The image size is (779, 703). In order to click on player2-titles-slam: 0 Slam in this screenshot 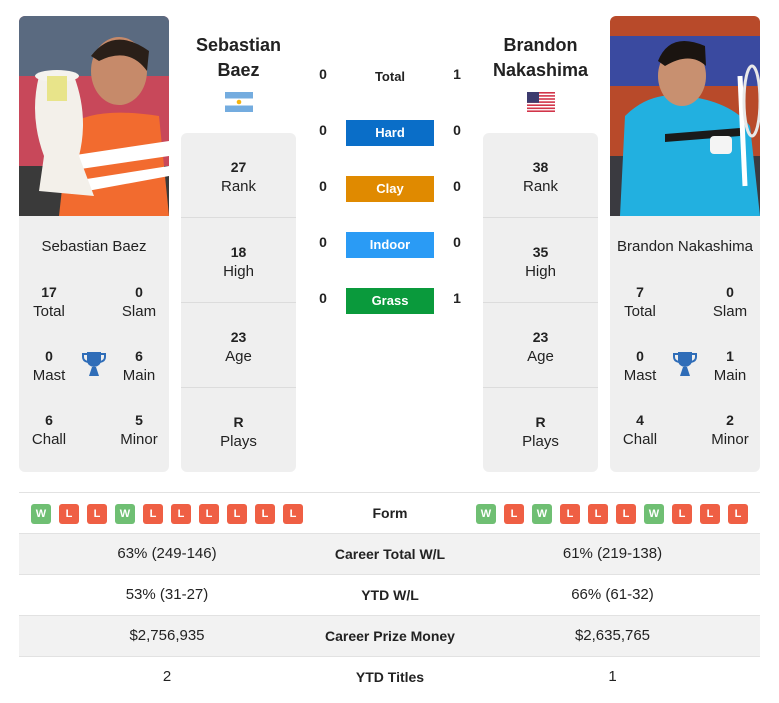, I will do `click(730, 302)`.